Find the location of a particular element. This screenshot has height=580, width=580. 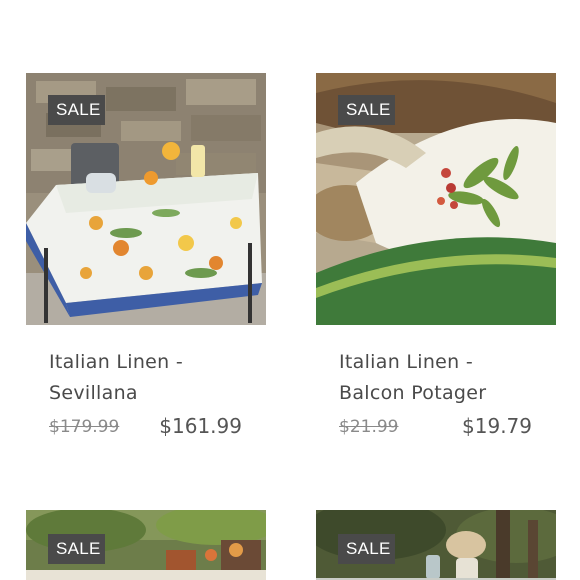

price-row: $179.99 $161.99 is located at coordinates (157, 427).